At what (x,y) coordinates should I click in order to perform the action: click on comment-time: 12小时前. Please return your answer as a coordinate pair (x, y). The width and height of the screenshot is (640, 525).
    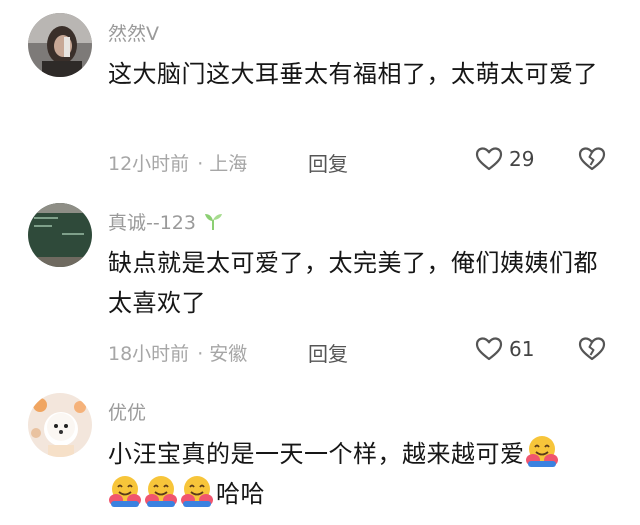
    Looking at the image, I should click on (149, 164).